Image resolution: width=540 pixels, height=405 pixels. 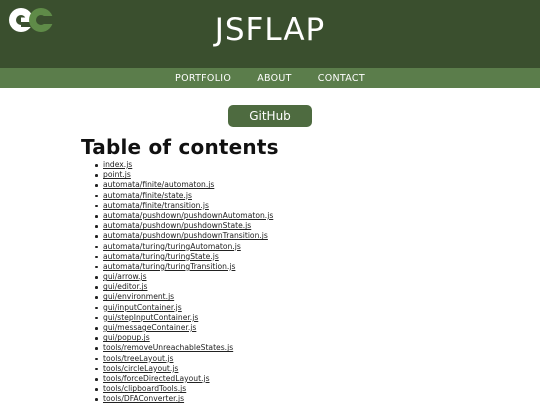 What do you see at coordinates (142, 307) in the screenshot?
I see `toc-link: gui/inputContainer.js` at bounding box center [142, 307].